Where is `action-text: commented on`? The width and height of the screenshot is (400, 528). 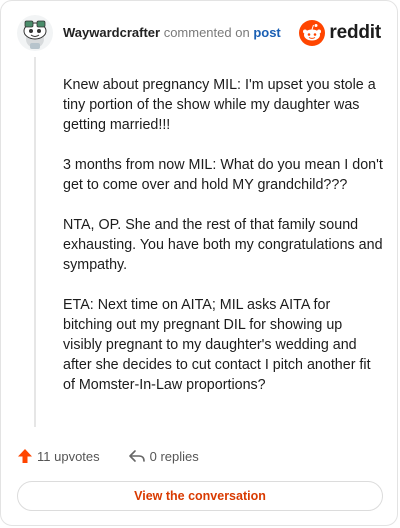 action-text: commented on is located at coordinates (206, 32).